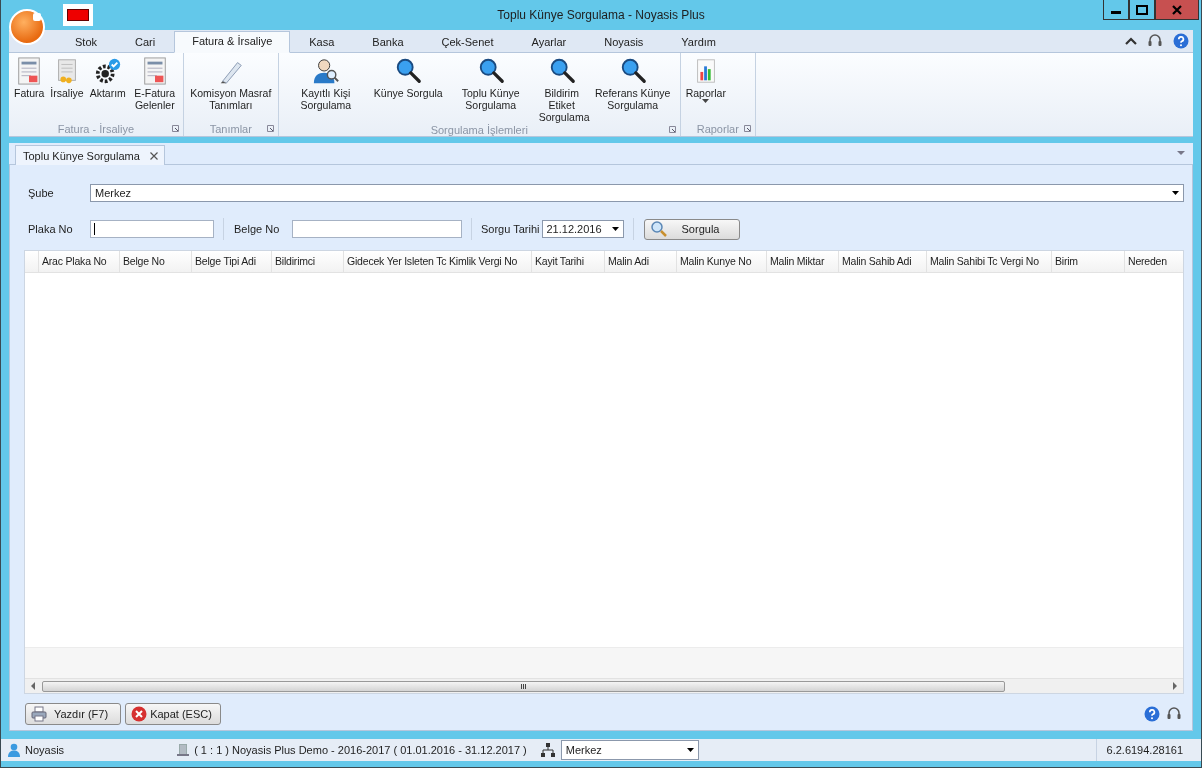 This screenshot has width=1202, height=768. What do you see at coordinates (641, 261) in the screenshot?
I see `column-header: Malin Adi` at bounding box center [641, 261].